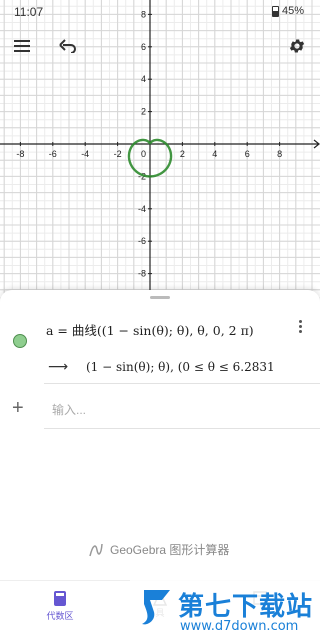 This screenshot has width=320, height=640. Describe the element at coordinates (60, 598) in the screenshot. I see `calculator-icon` at that location.